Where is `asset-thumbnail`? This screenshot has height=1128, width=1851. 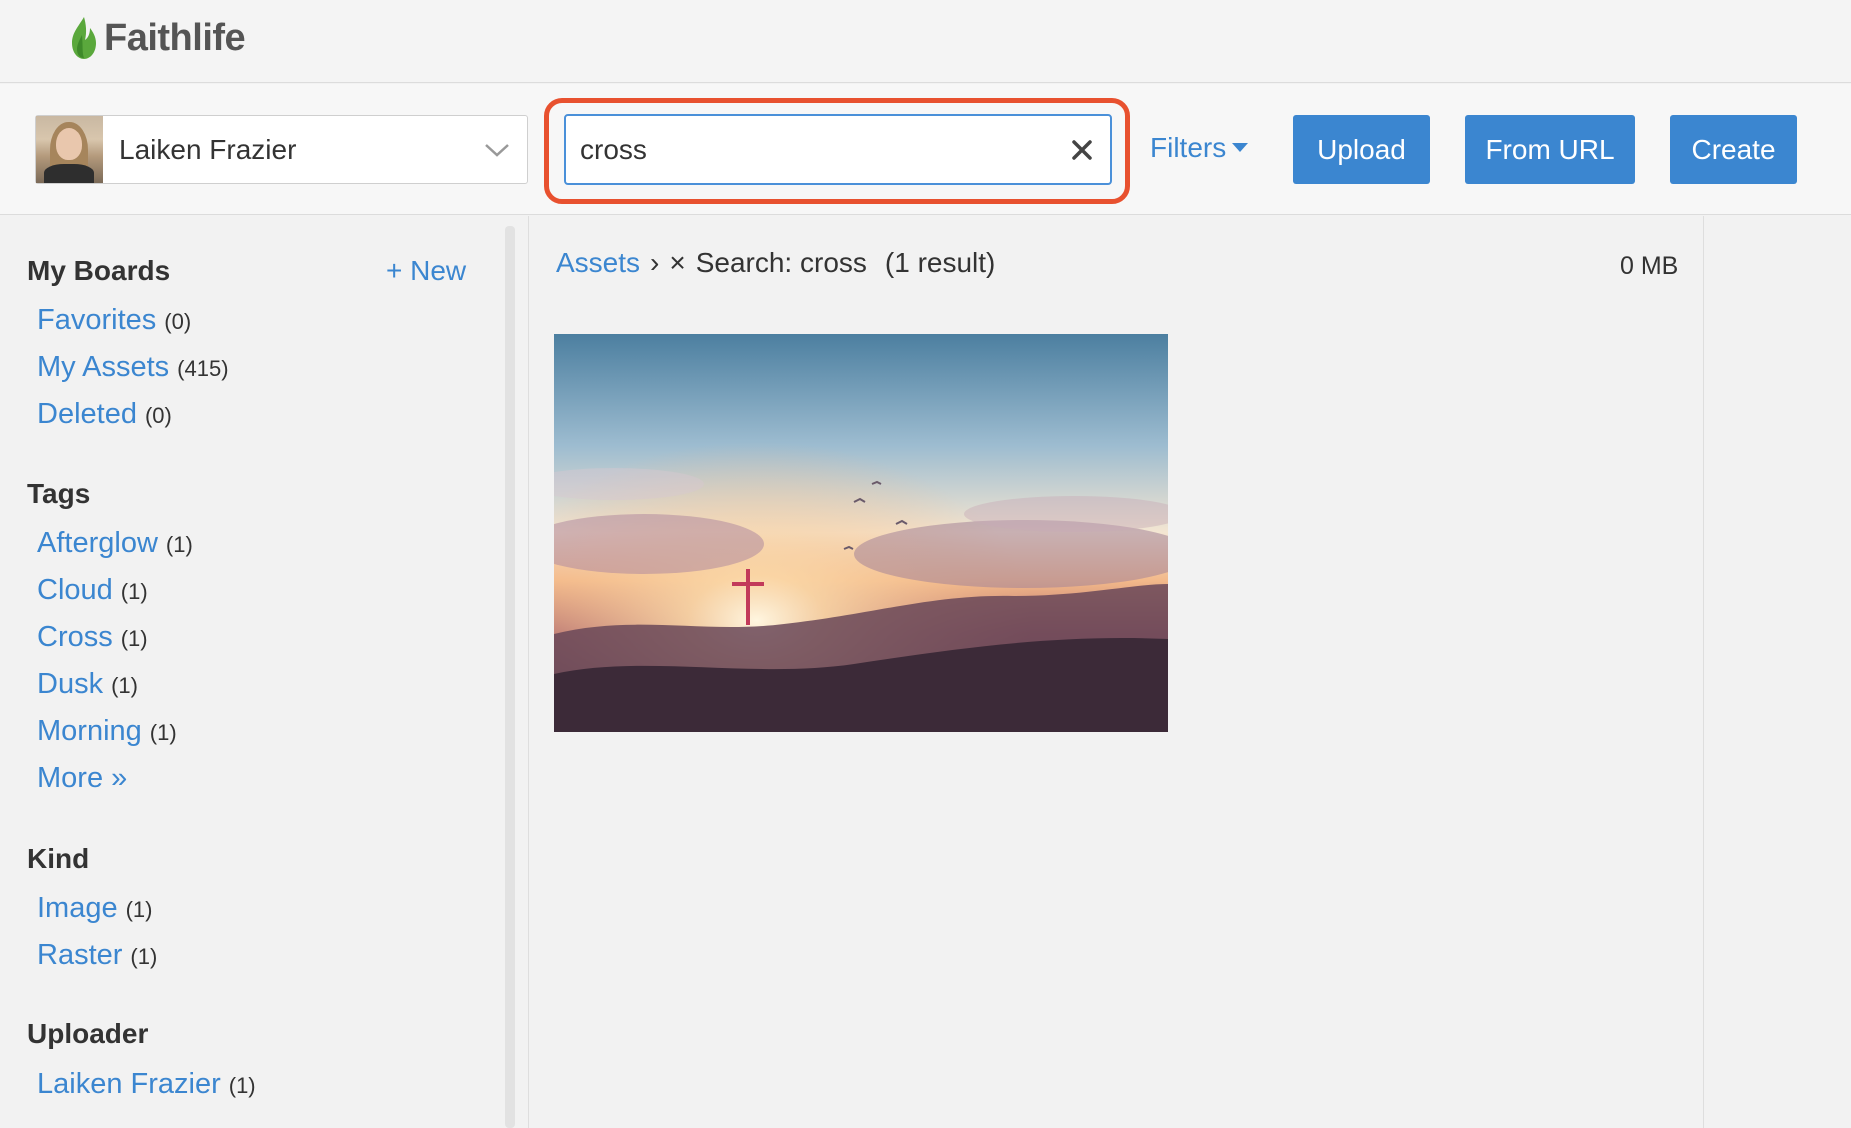
asset-thumbnail is located at coordinates (861, 533).